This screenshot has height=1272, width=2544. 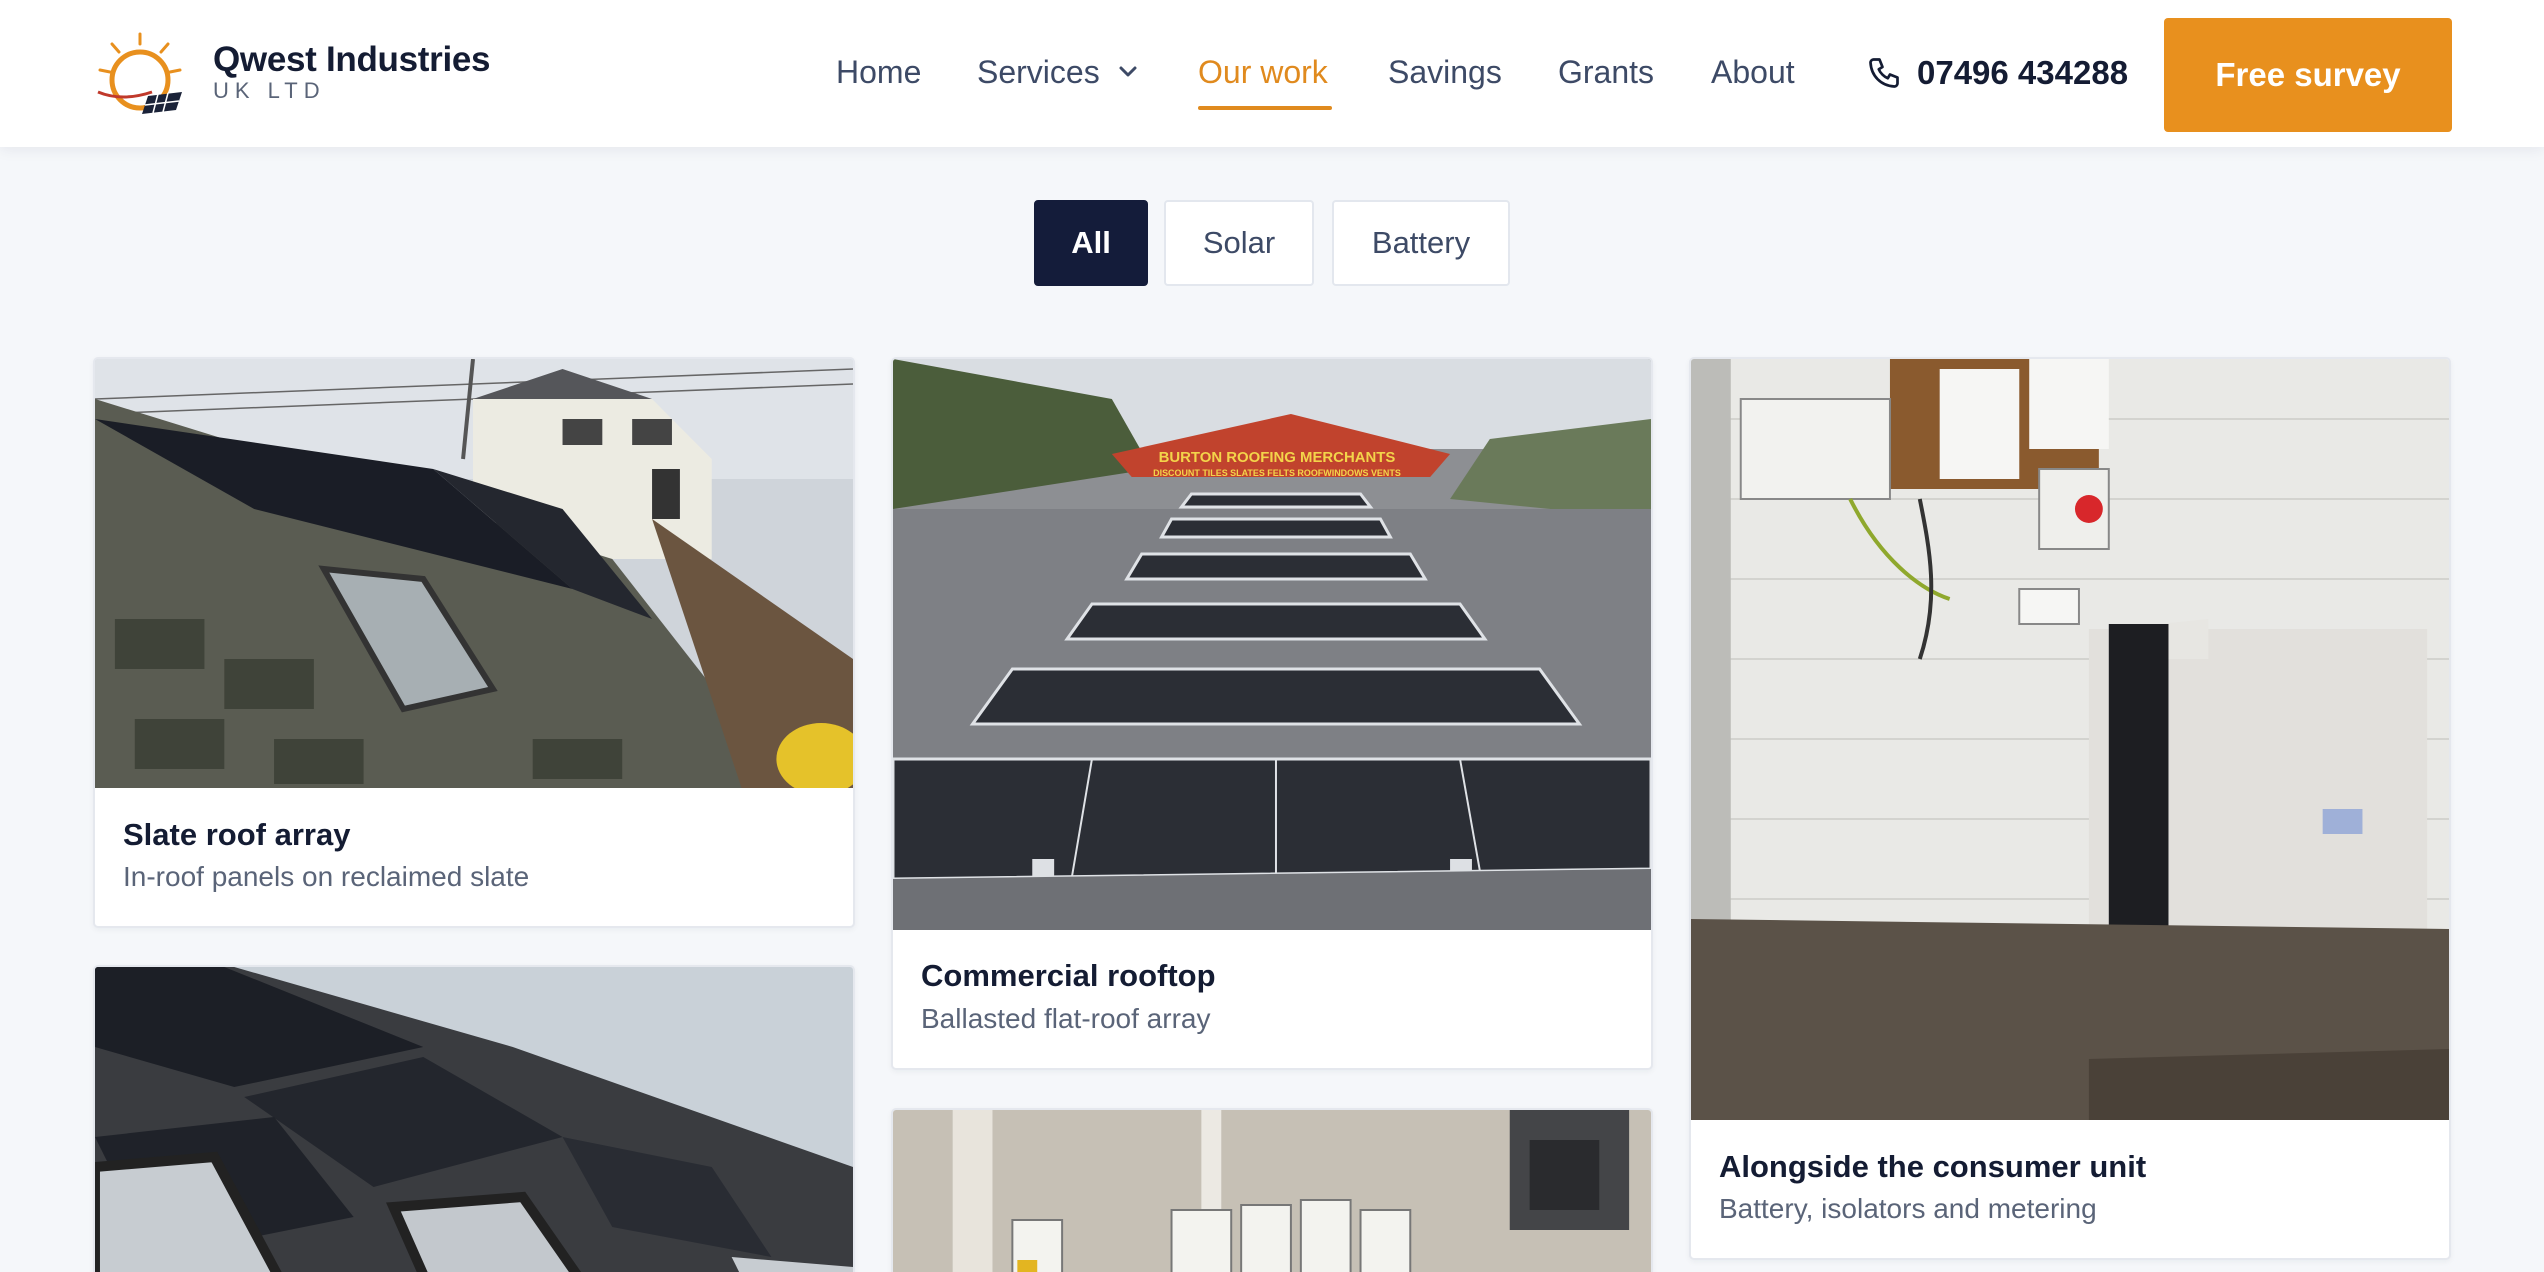 What do you see at coordinates (1445, 72) in the screenshot?
I see `nav-savings: Savings` at bounding box center [1445, 72].